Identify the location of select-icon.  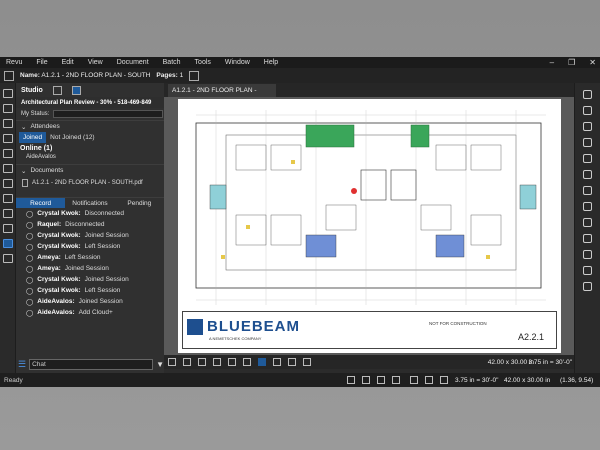
(277, 362).